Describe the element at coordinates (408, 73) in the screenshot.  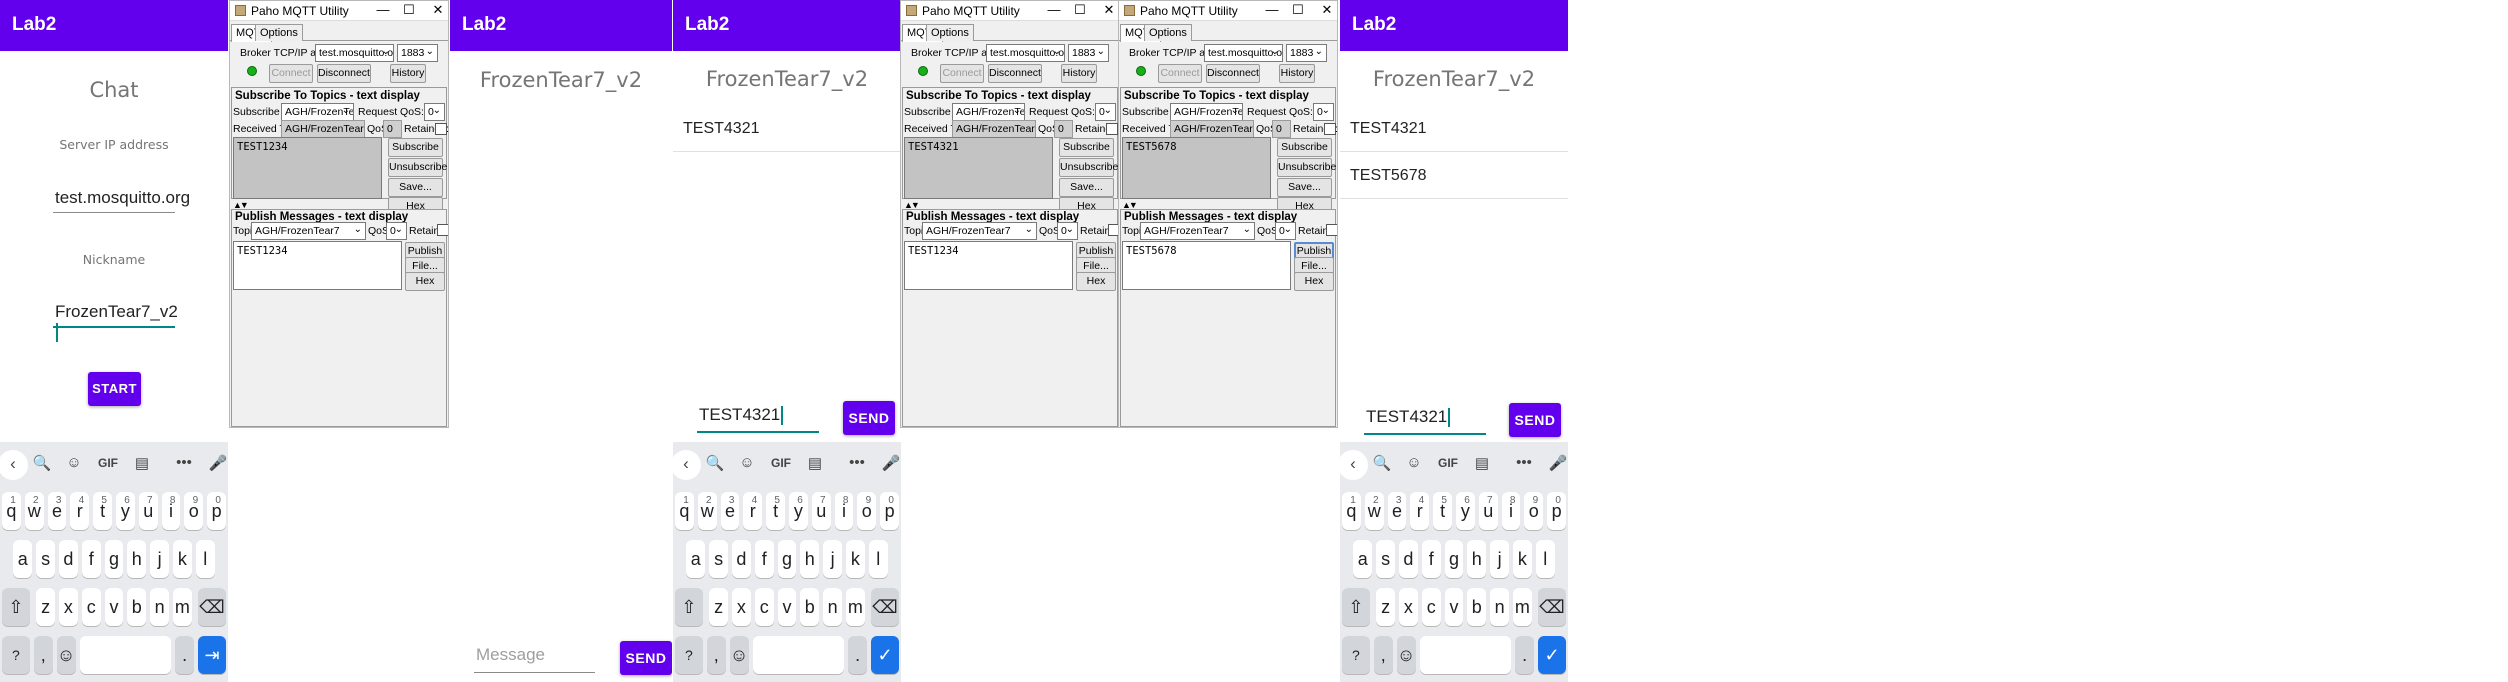
I see `history-button: History` at that location.